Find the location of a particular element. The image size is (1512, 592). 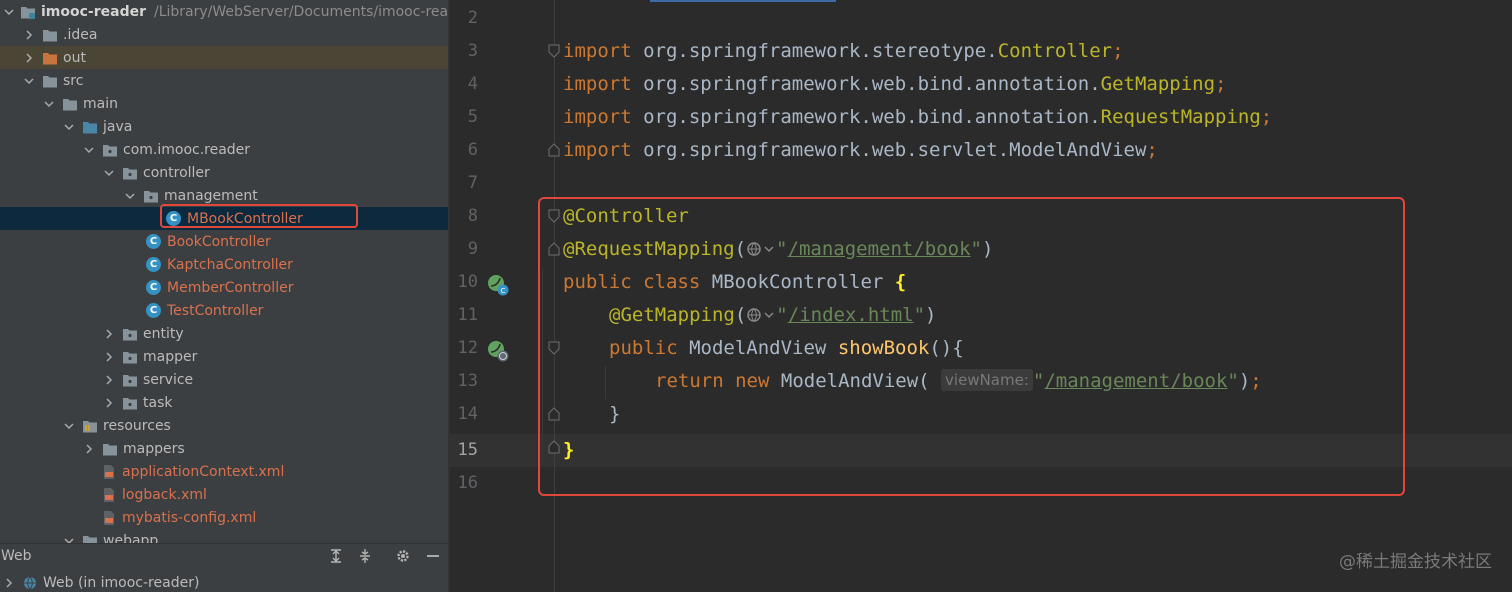

active-tab-indicator is located at coordinates (743, 1).